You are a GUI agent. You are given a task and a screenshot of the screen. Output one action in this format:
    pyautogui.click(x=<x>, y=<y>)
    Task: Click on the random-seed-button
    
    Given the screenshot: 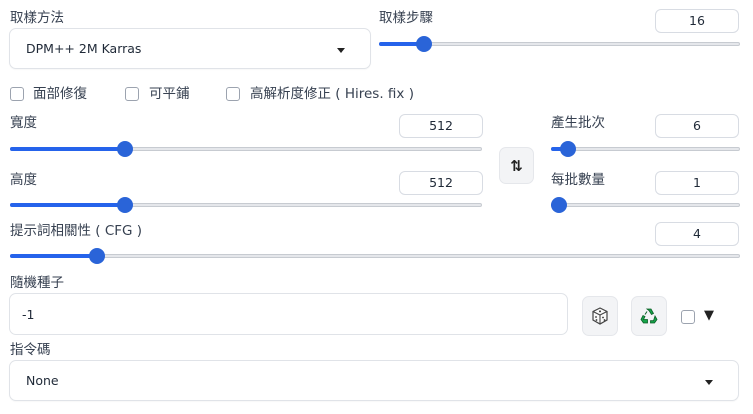 What is the action you would take?
    pyautogui.click(x=600, y=316)
    